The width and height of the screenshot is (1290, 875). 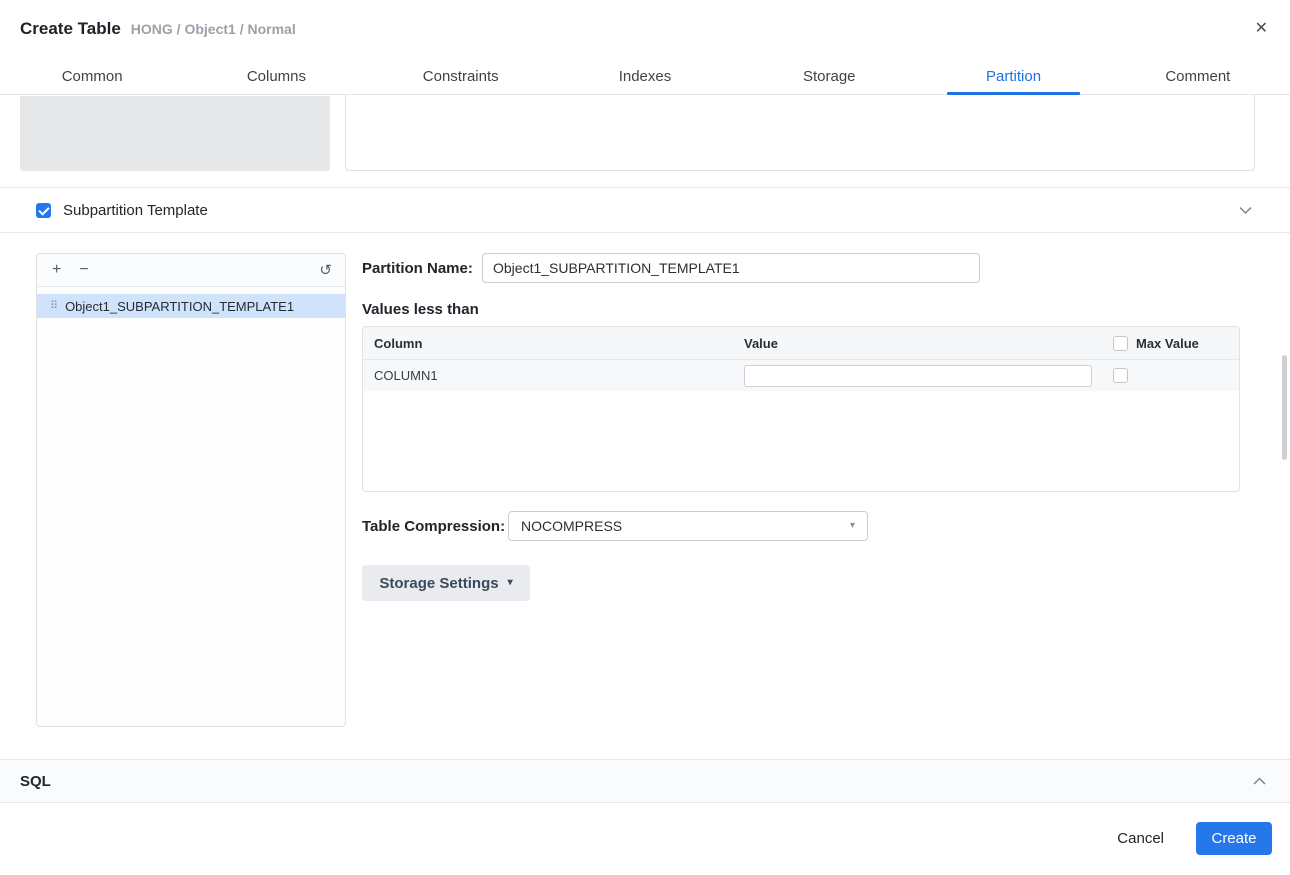 I want to click on subpartition-template-section-header: Subpartition Template, so click(x=645, y=210).